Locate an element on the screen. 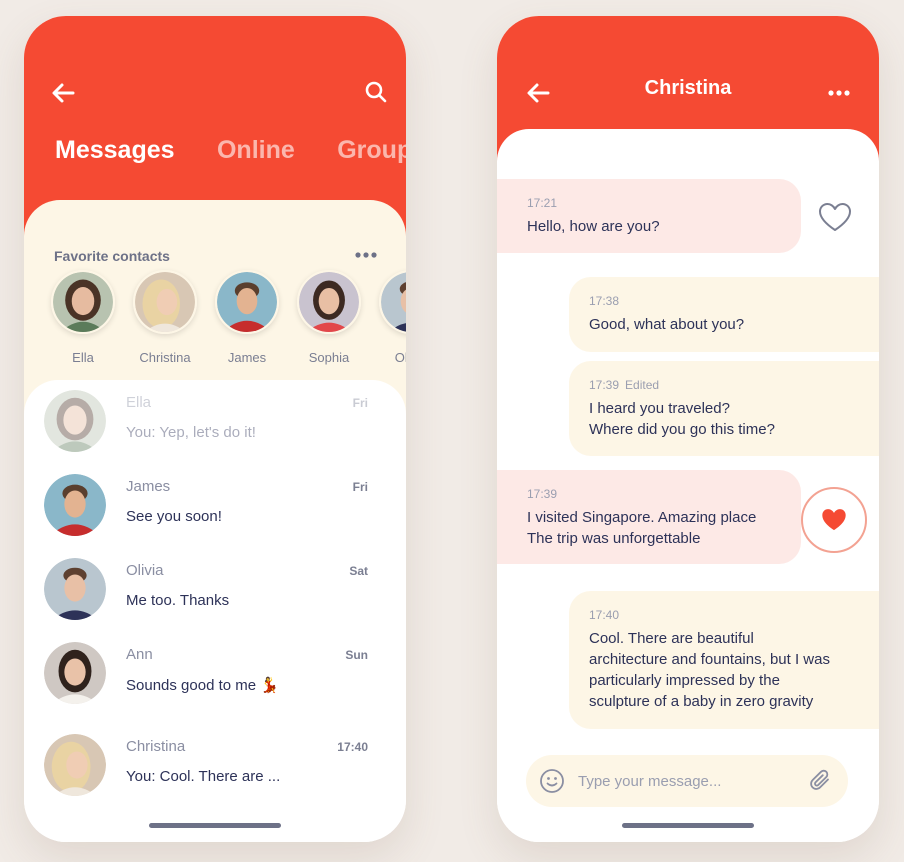 This screenshot has width=904, height=862. favorite-contact: James is located at coordinates (247, 317).